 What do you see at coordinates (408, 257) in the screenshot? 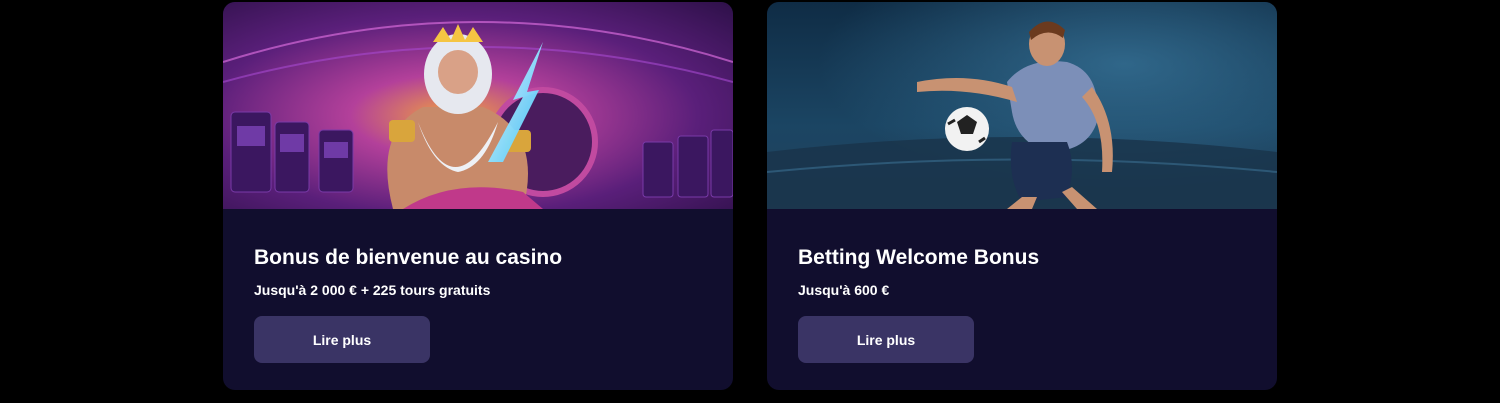
I see `card-title: Bonus de bienvenue au casino` at bounding box center [408, 257].